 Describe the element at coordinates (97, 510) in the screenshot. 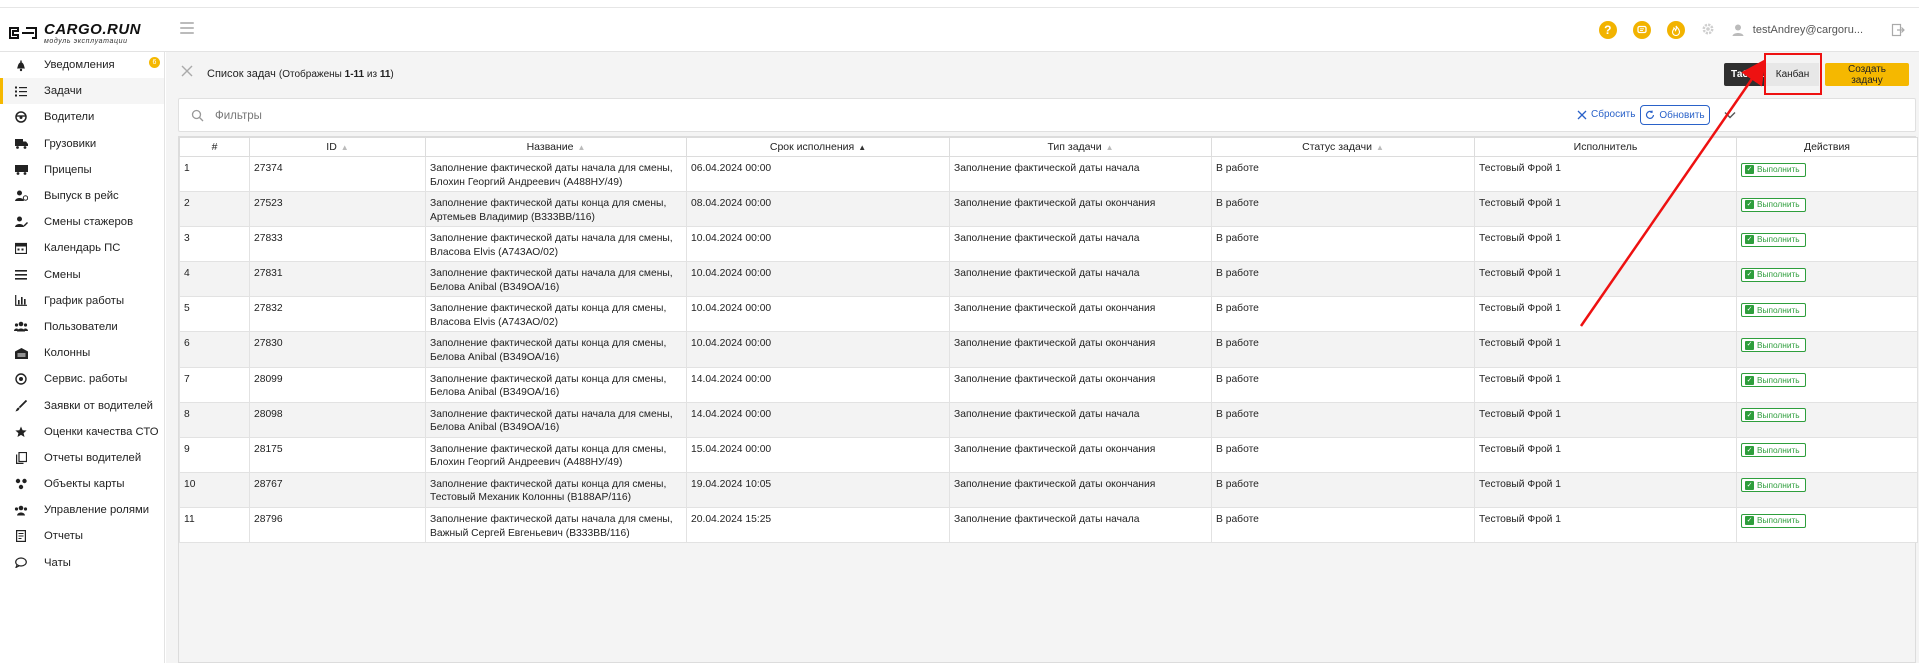

I see `sidebar-item-label: Управление ролями` at that location.